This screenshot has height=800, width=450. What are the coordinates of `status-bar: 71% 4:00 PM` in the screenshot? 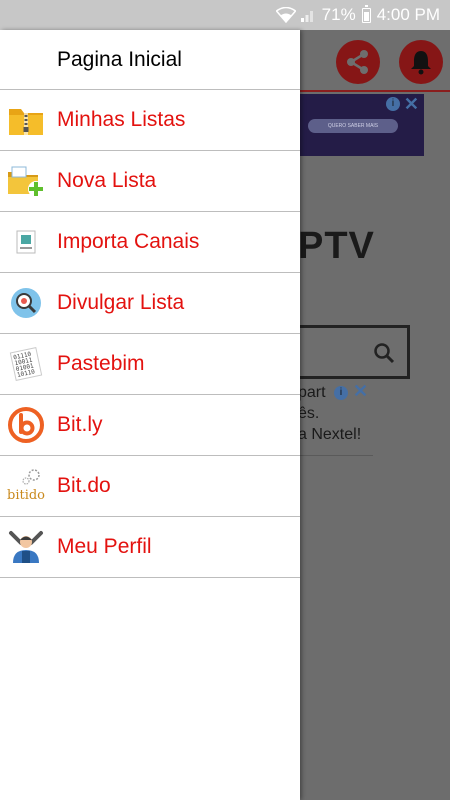 It's located at (225, 15).